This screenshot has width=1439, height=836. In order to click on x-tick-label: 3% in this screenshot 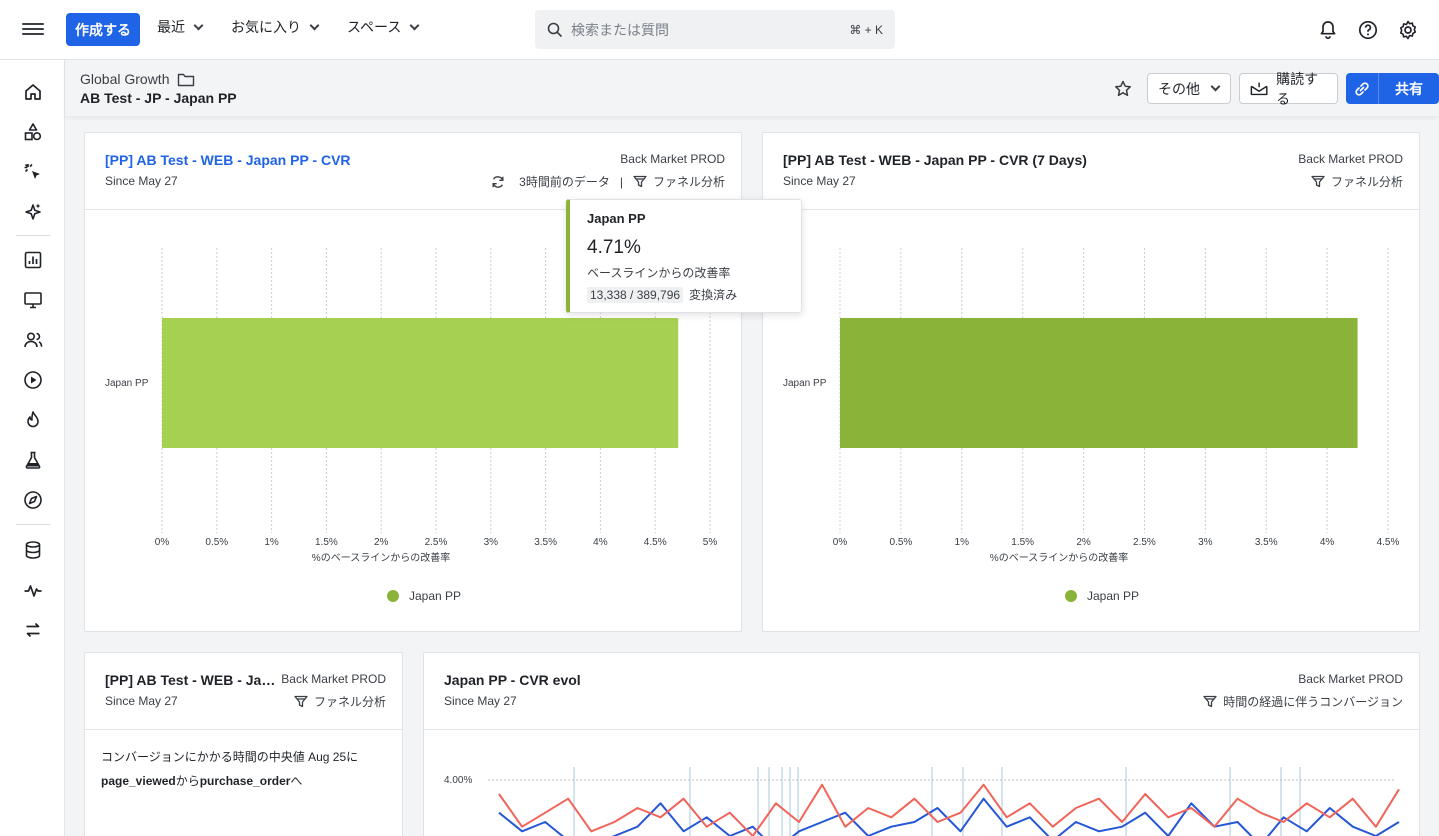, I will do `click(491, 542)`.